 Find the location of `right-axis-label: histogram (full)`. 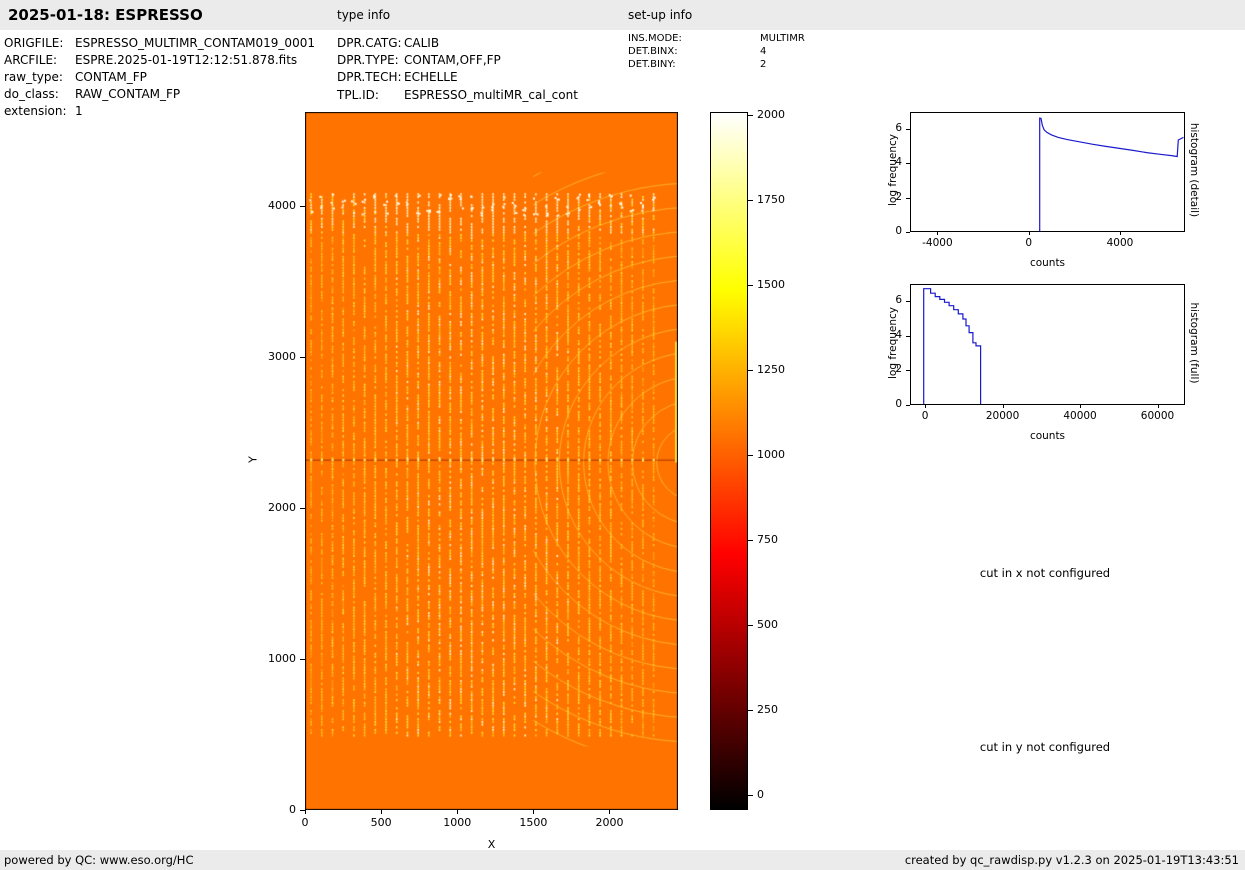

right-axis-label: histogram (full) is located at coordinates (1194, 342).